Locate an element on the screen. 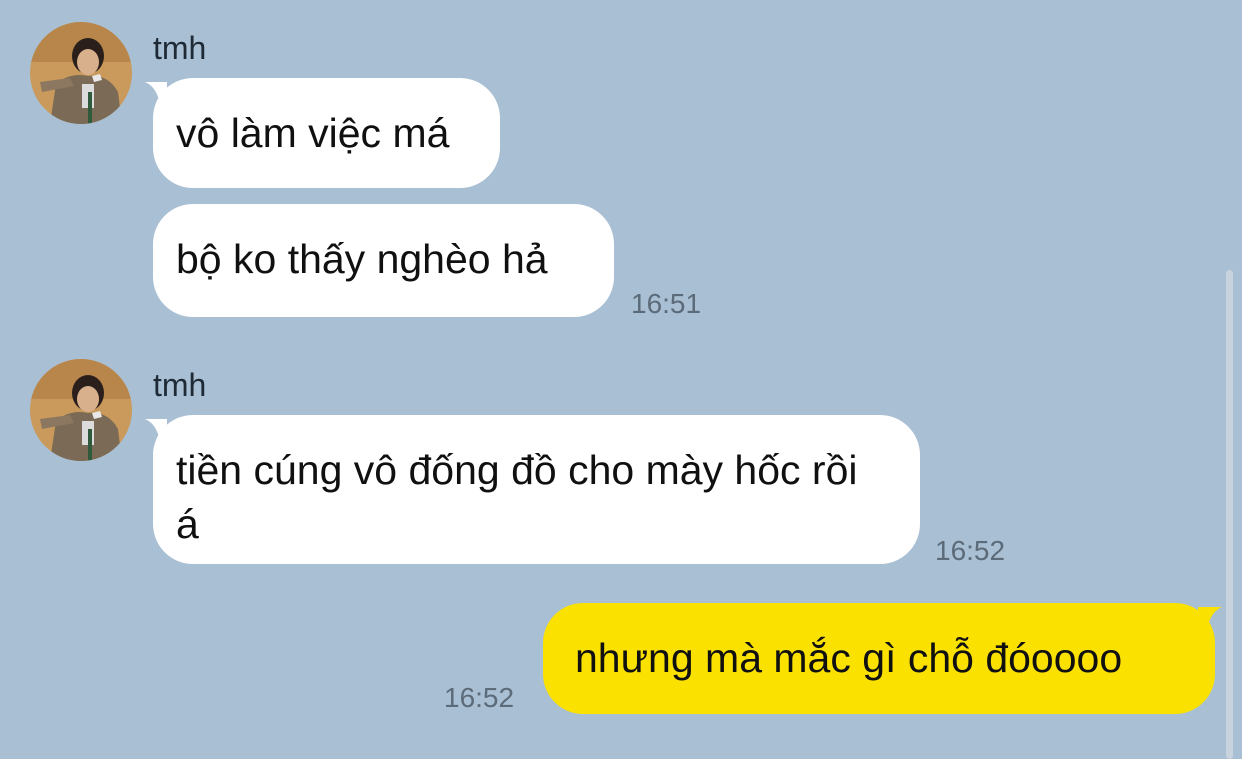  message-bubble: vô làm việc má is located at coordinates (326, 133).